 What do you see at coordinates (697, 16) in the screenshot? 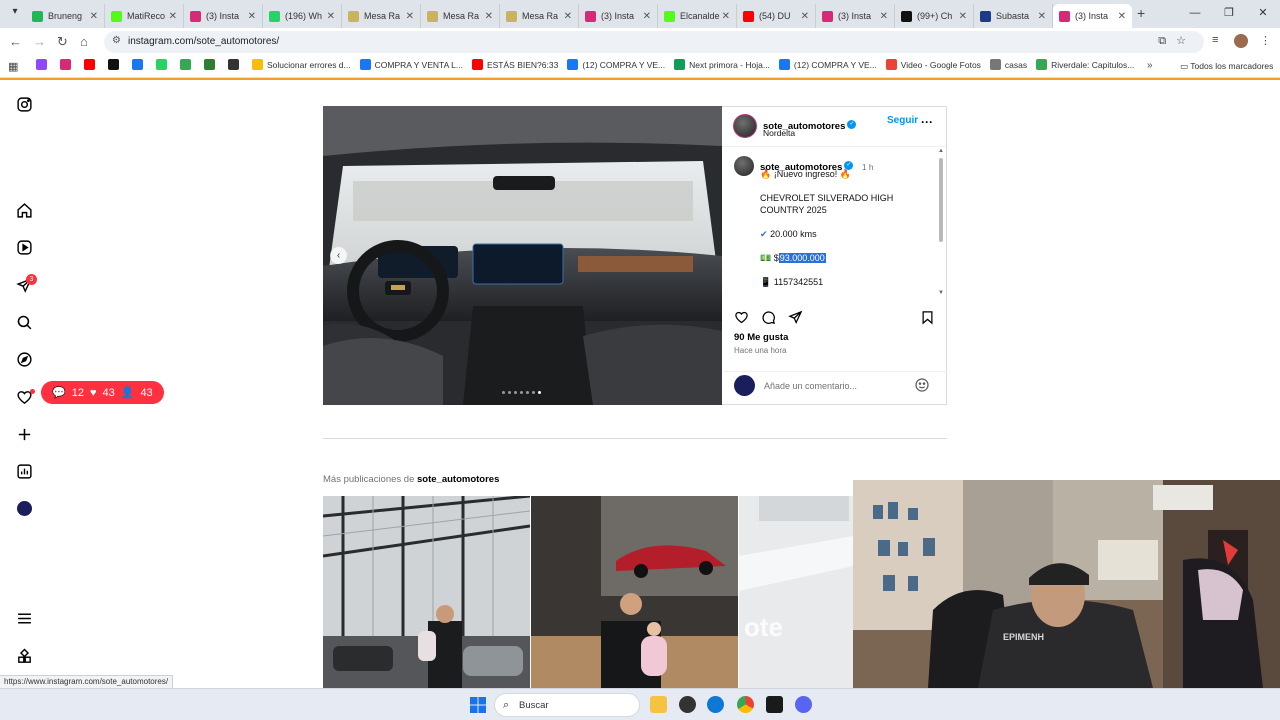
I see `browser-tab: Elcanalde ✕` at bounding box center [697, 16].